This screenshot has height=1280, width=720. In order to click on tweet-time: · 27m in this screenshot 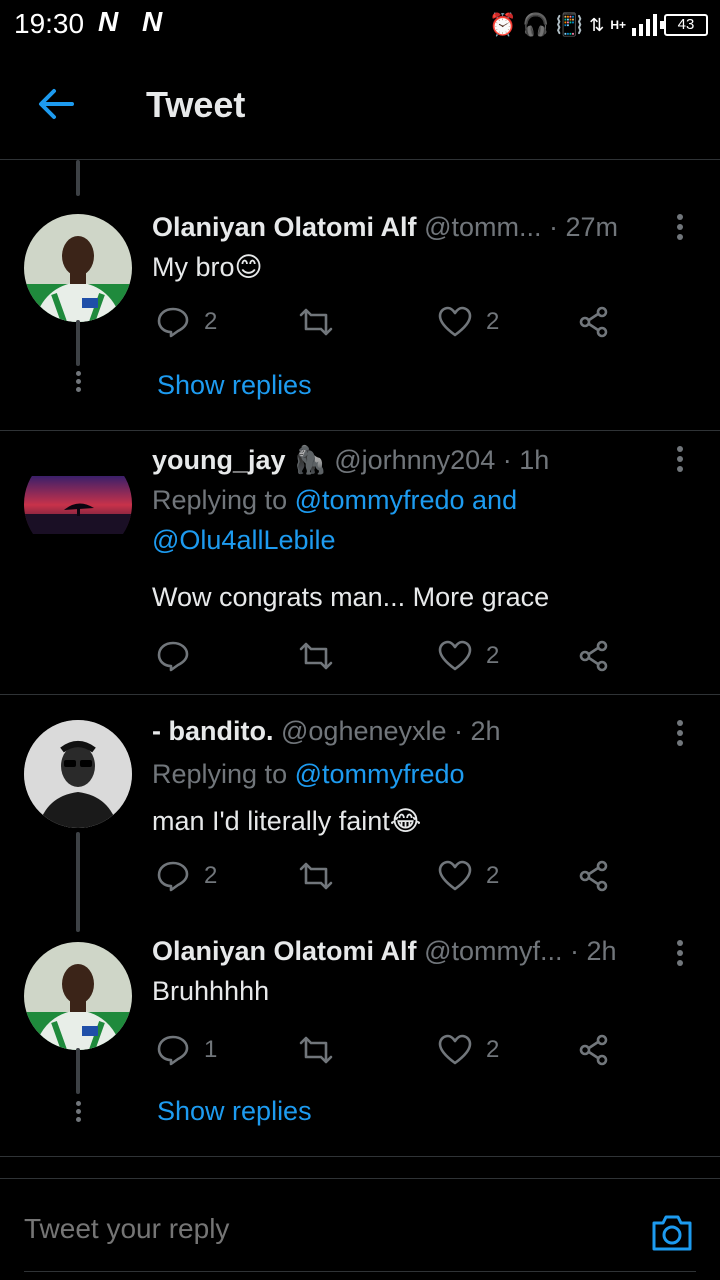, I will do `click(584, 227)`.